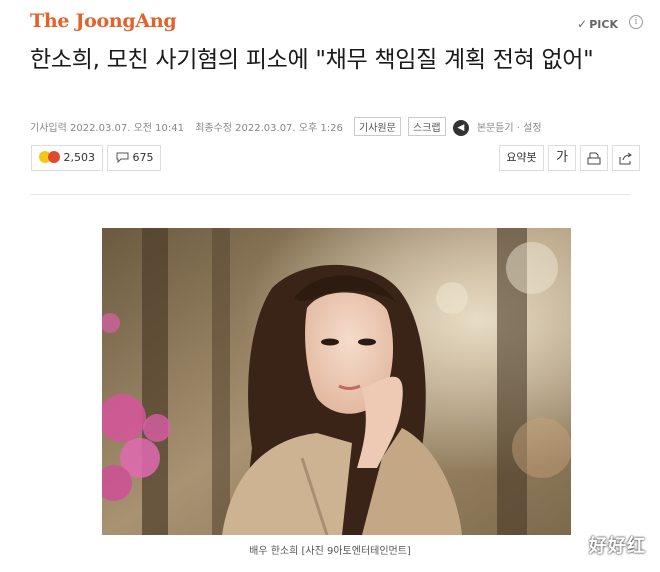 The image size is (660, 572). I want to click on article-headline: 한소희, 모친 사기혐의 피소에 "채무 책임질 계획 전혀 없어", so click(312, 60).